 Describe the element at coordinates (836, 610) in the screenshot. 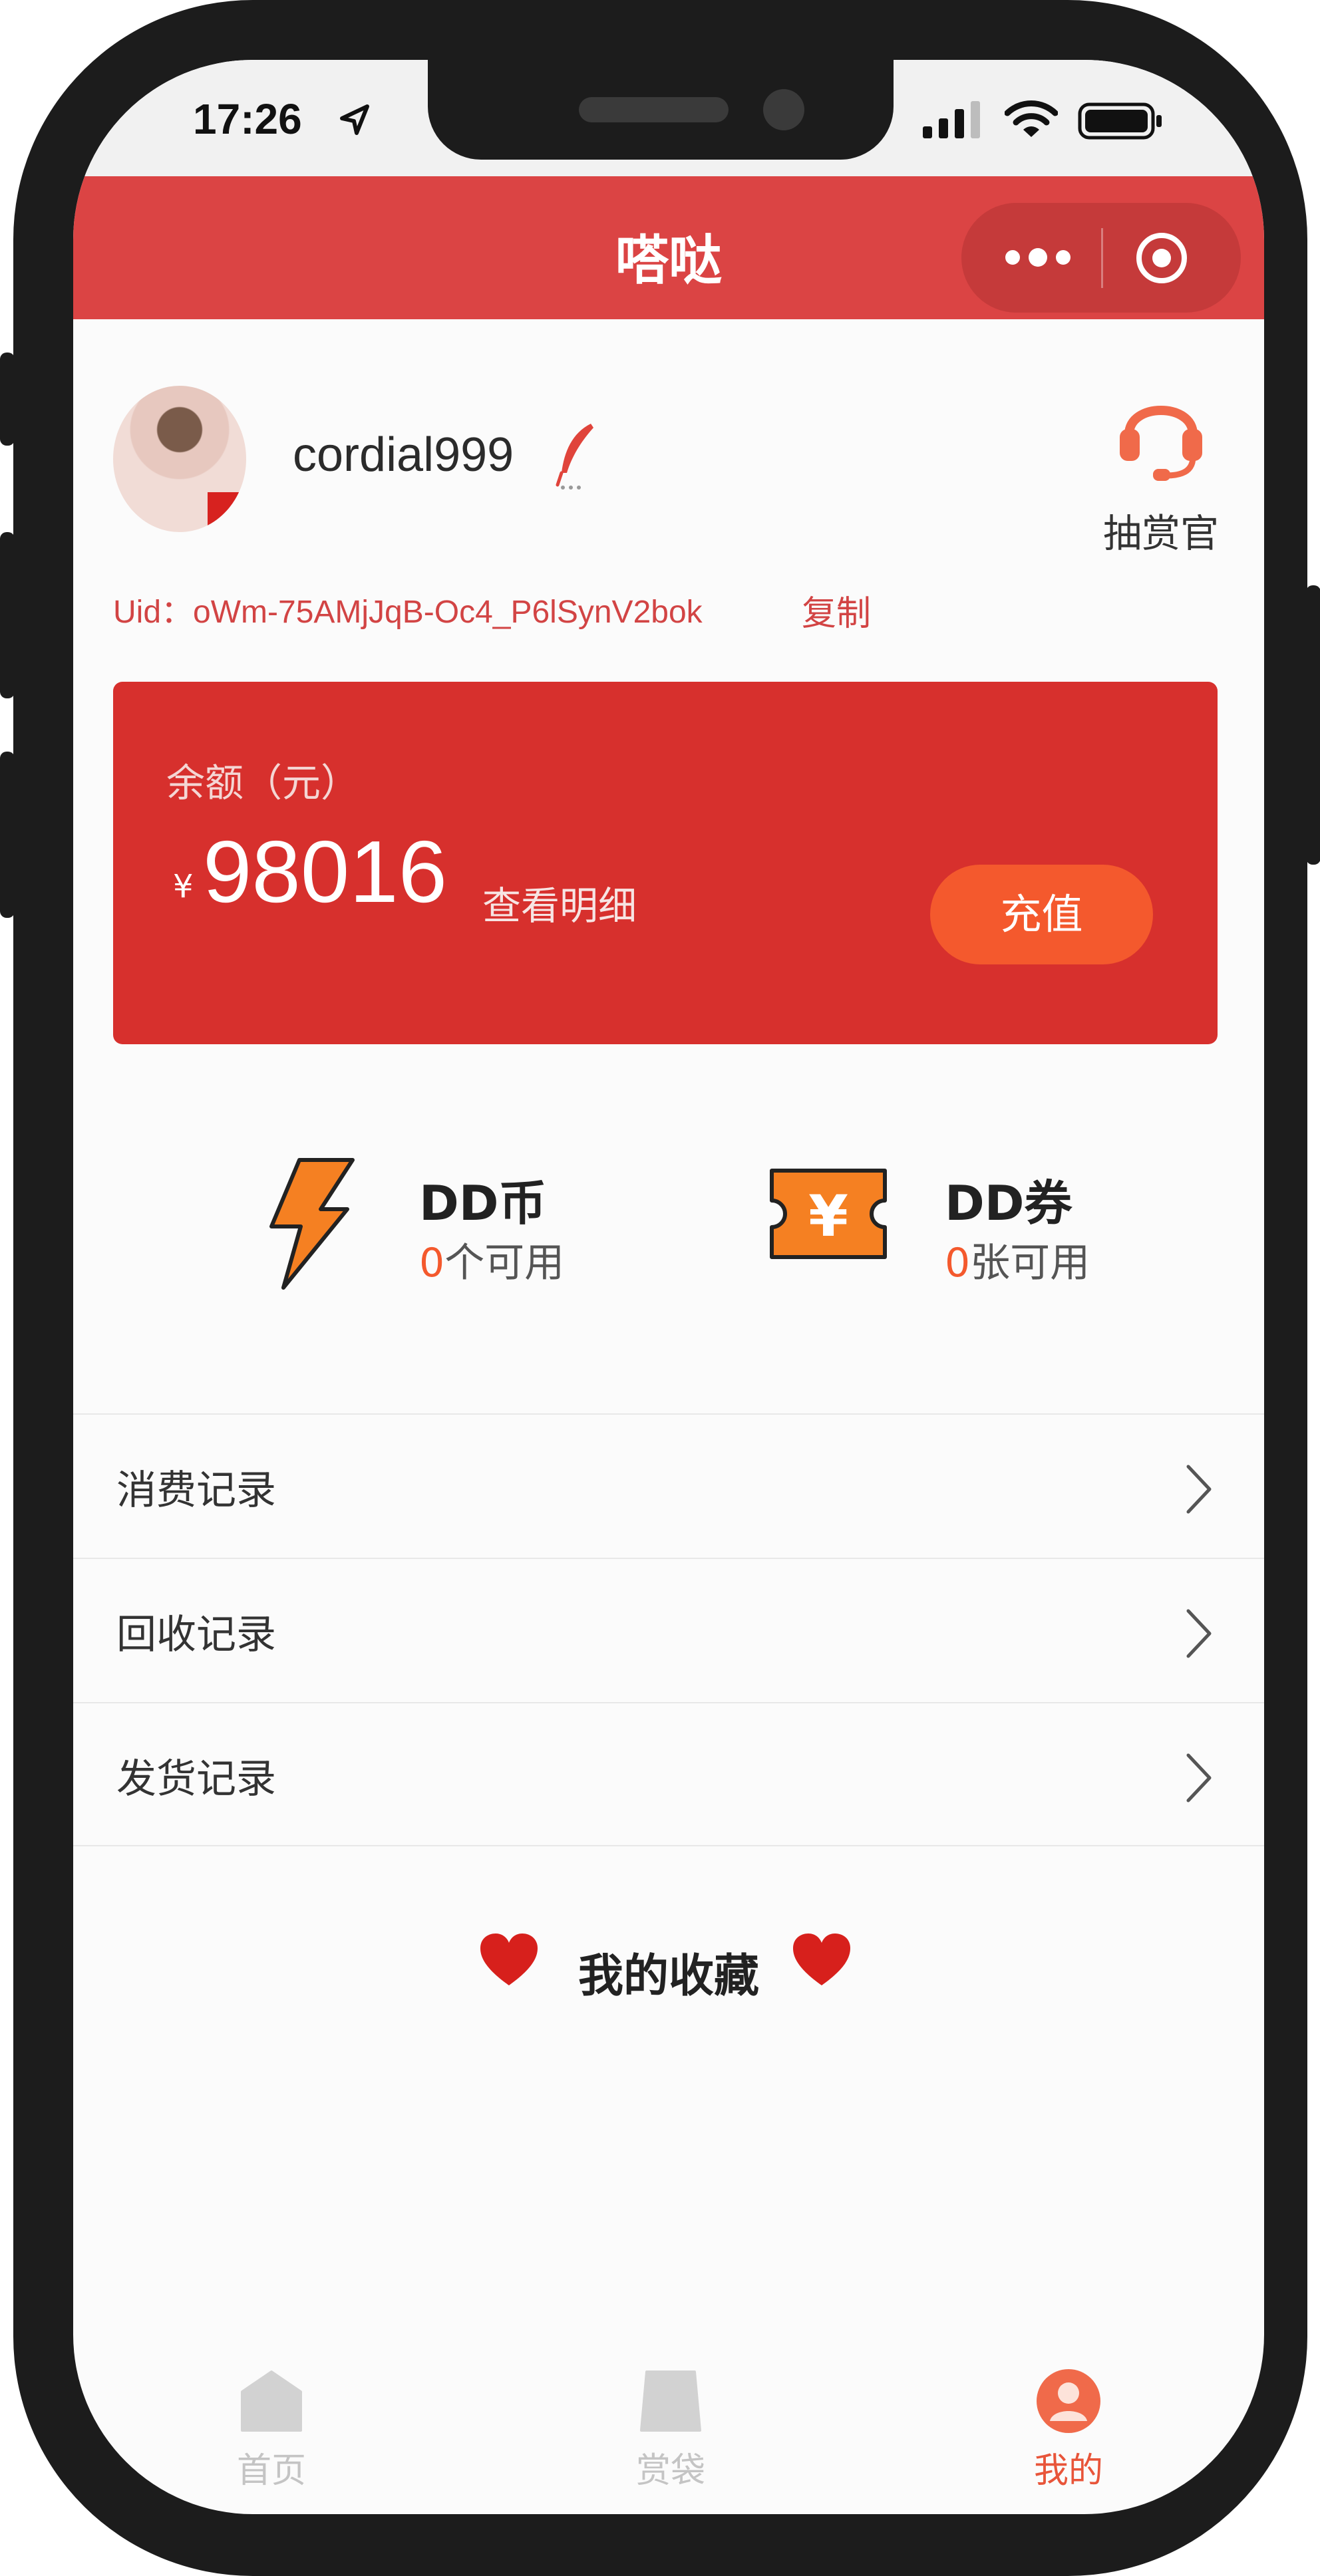

I see `copy-uid-button: 复制` at that location.